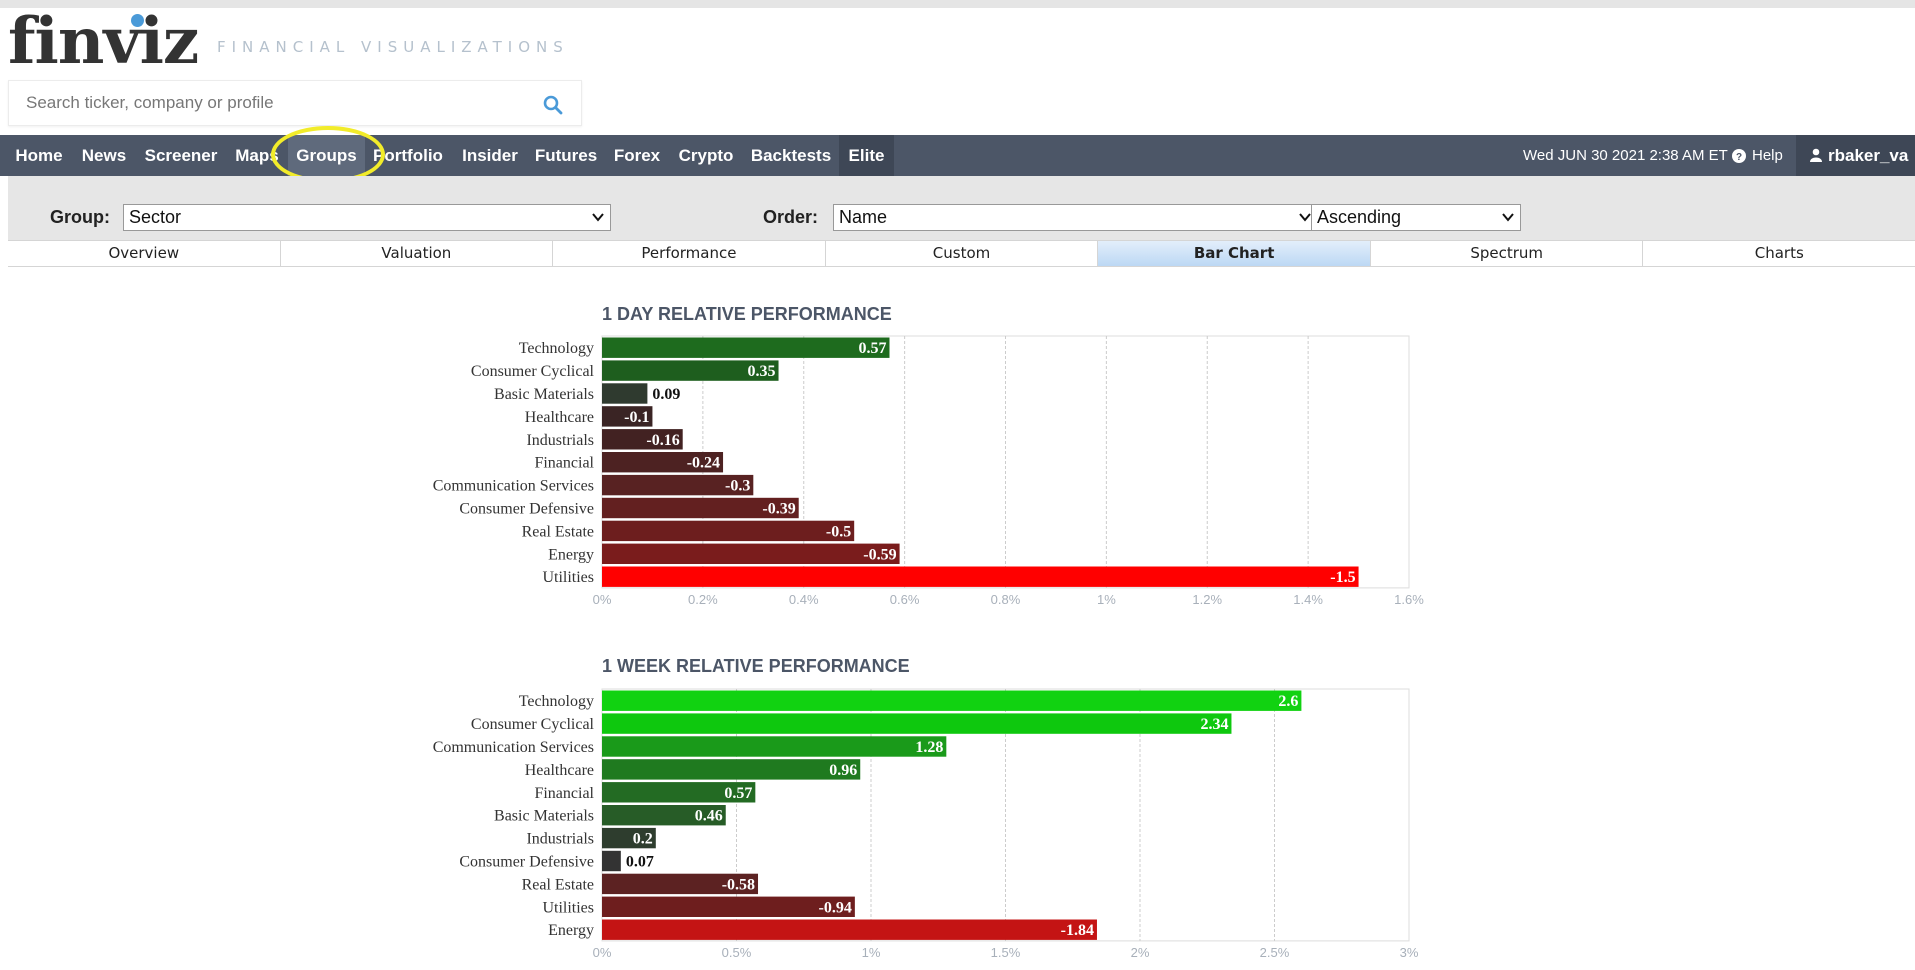  What do you see at coordinates (1214, 724) in the screenshot?
I see `value-label: 2.34` at bounding box center [1214, 724].